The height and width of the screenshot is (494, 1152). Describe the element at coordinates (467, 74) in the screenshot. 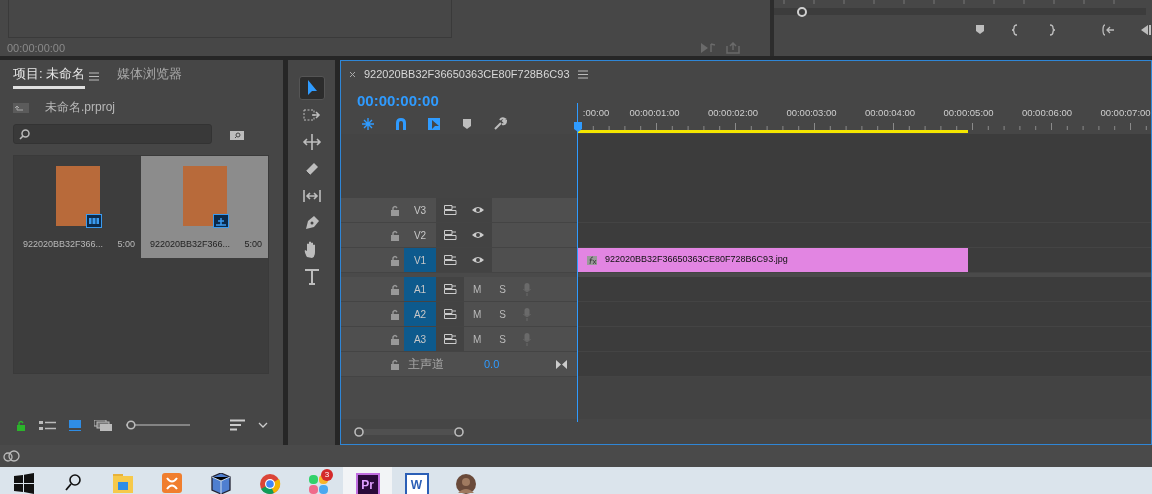

I see `sequence-tab: 922020BB32F36650363CE80F728B6C93` at that location.